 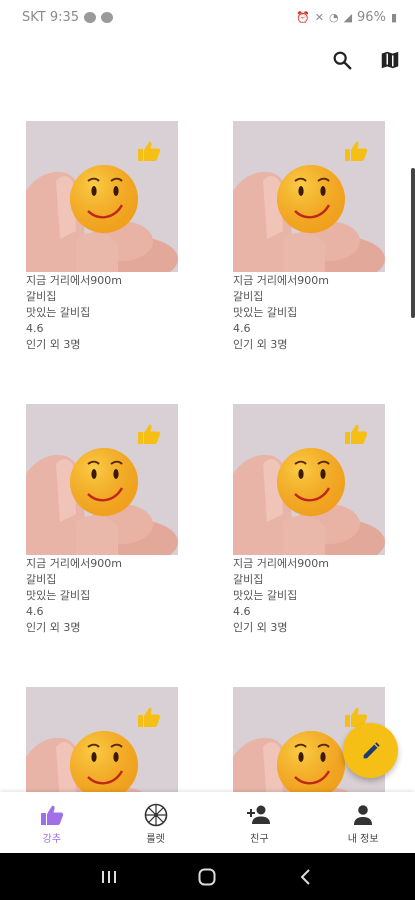 I want to click on search-icon, so click(x=342, y=60).